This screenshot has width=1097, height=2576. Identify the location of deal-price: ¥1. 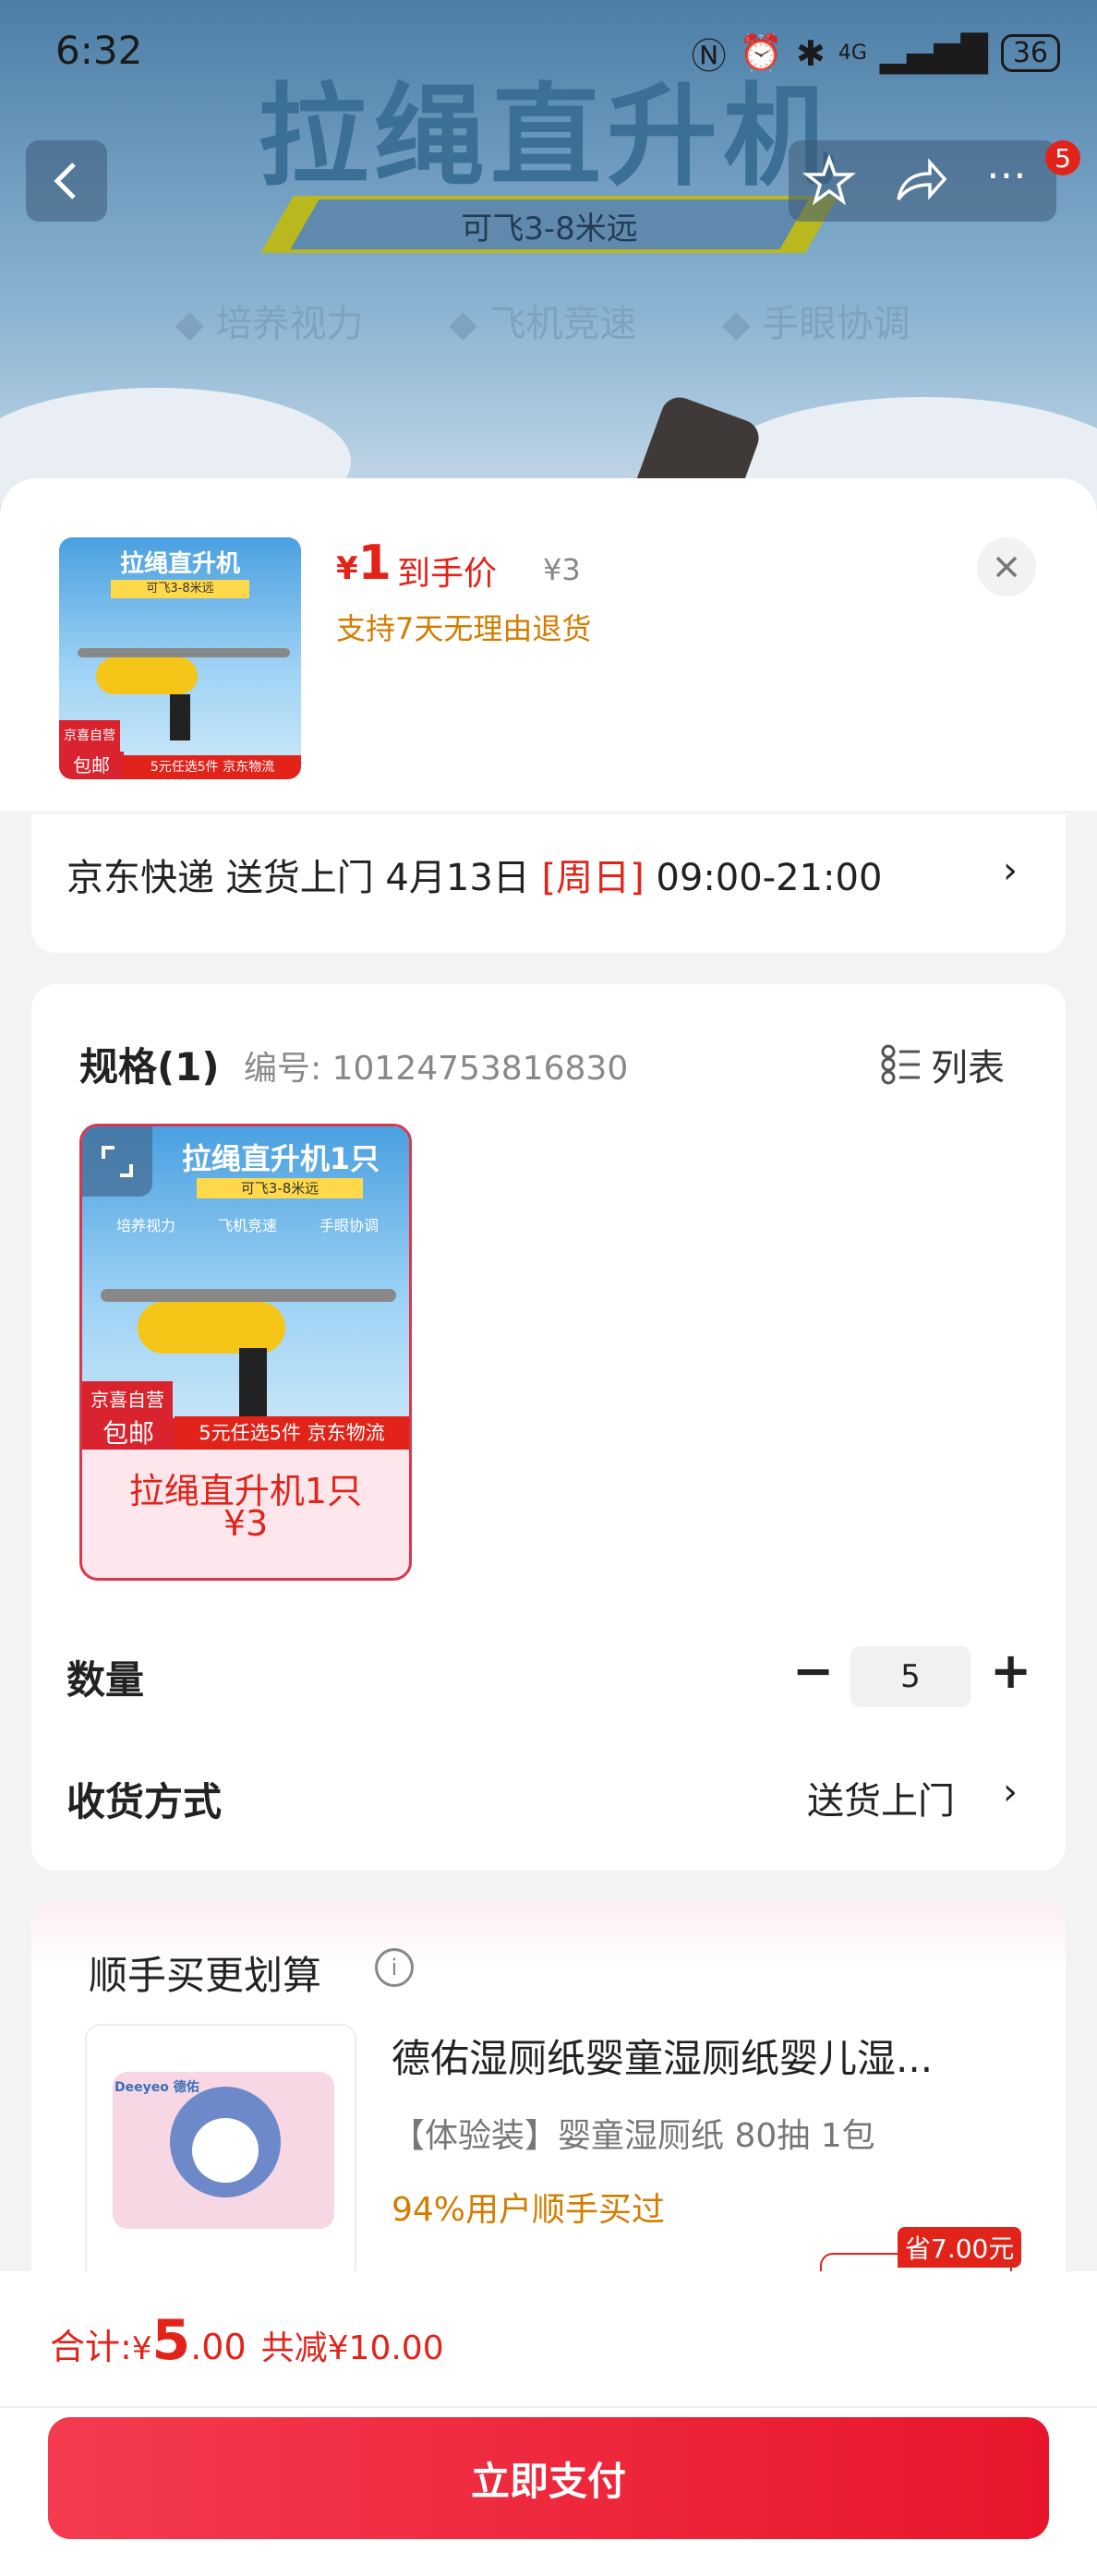
(364, 563).